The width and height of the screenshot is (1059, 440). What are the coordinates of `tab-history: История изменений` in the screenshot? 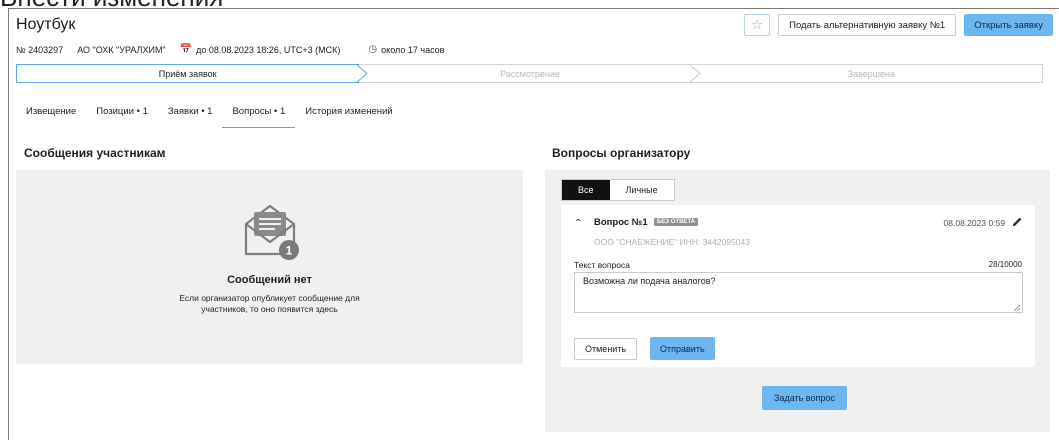 It's located at (348, 114).